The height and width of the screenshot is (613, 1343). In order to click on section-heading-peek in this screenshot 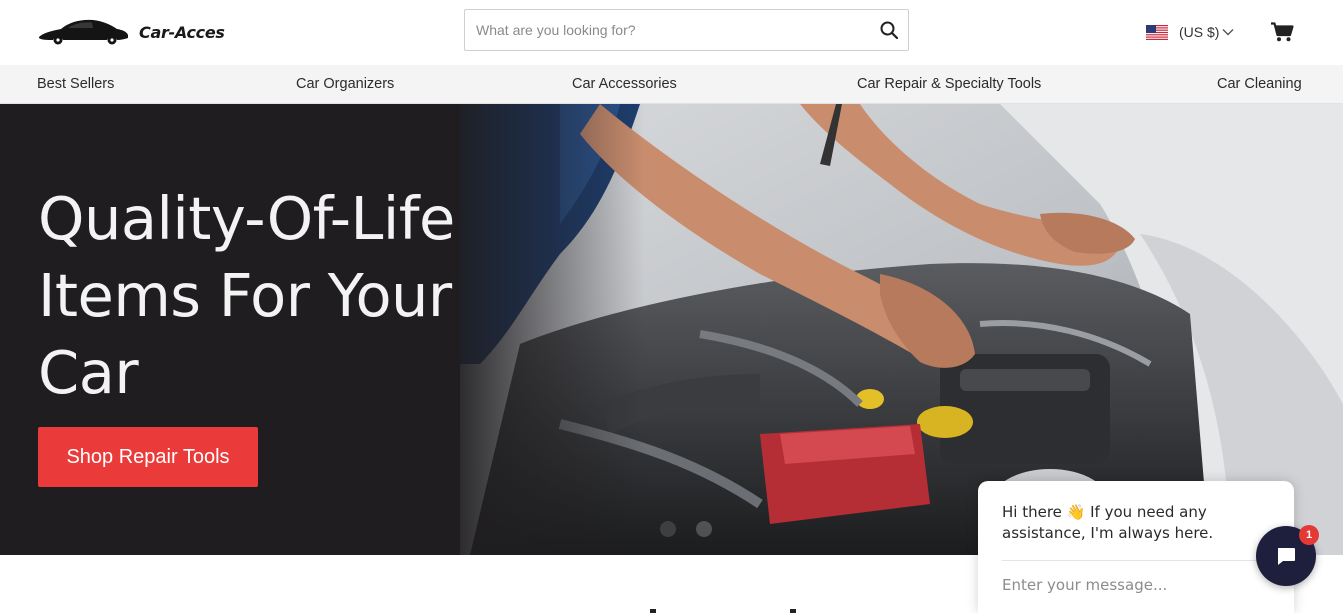, I will do `click(723, 611)`.